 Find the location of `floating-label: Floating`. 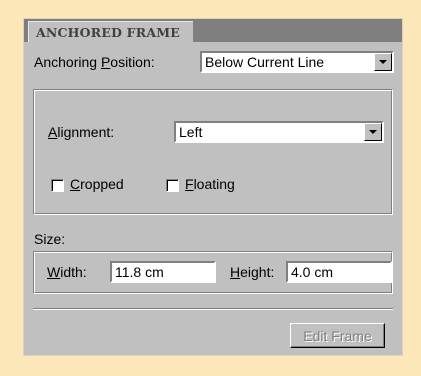

floating-label: Floating is located at coordinates (210, 184).